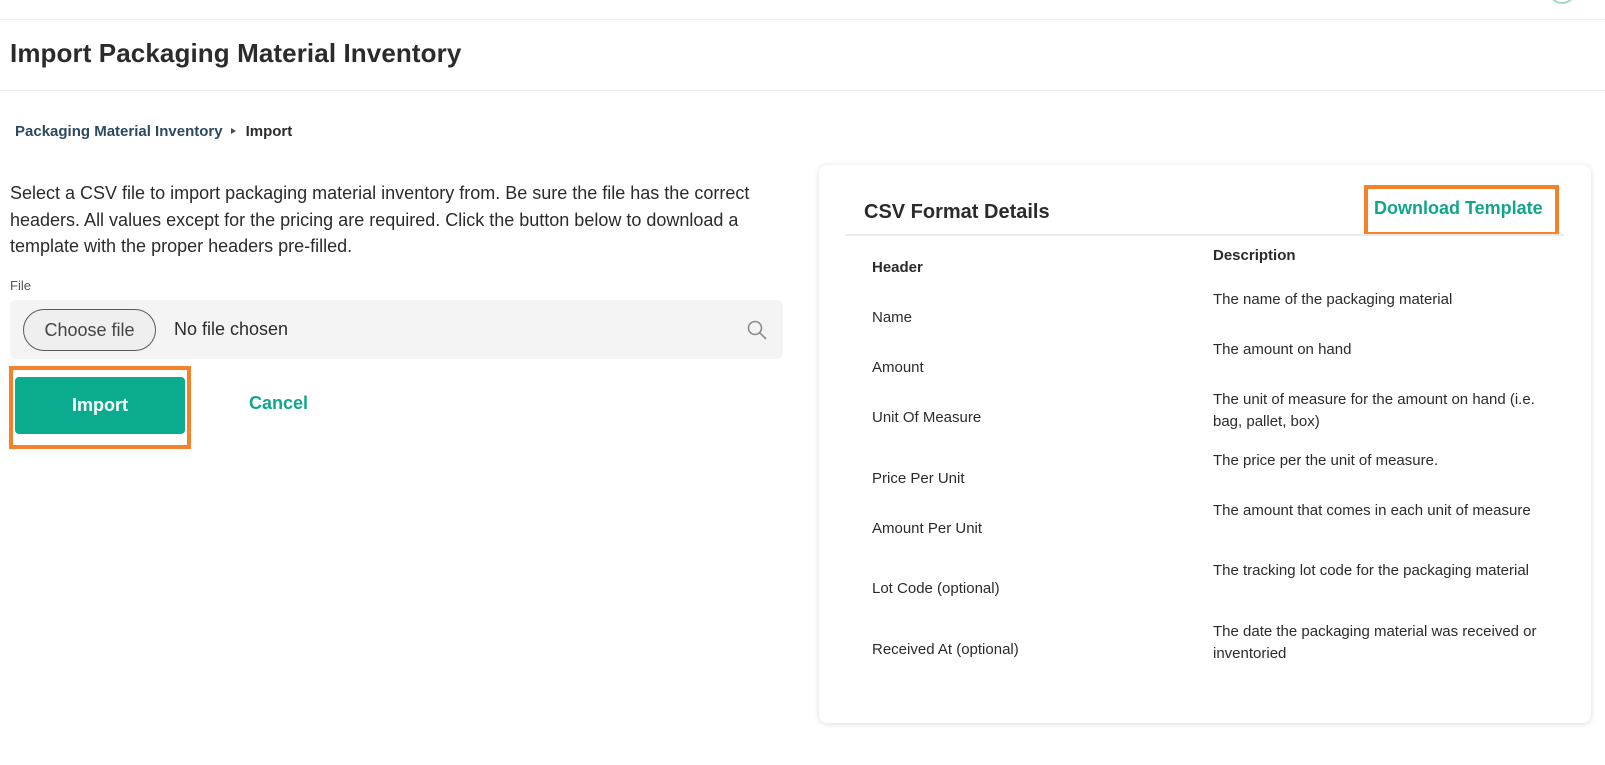  Describe the element at coordinates (927, 417) in the screenshot. I see `table-row-header: Unit Of Measure` at that location.